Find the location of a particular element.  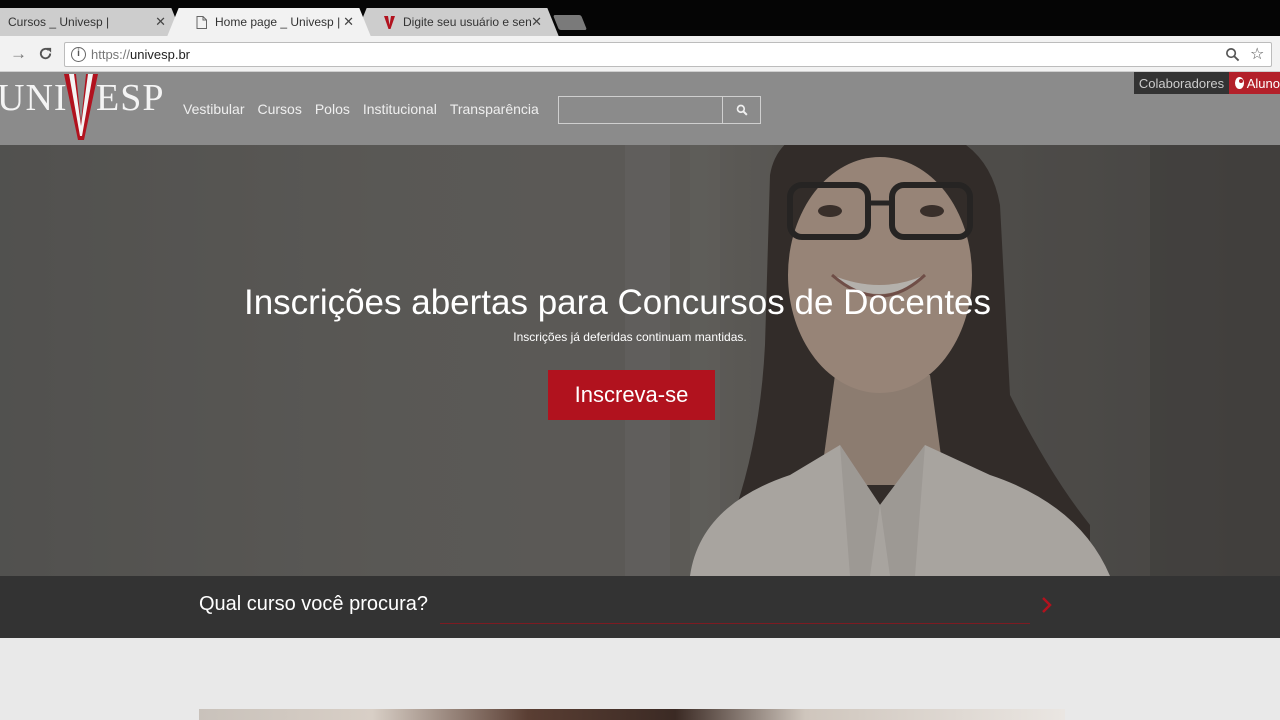

nav-cursos: Cursos is located at coordinates (279, 109).